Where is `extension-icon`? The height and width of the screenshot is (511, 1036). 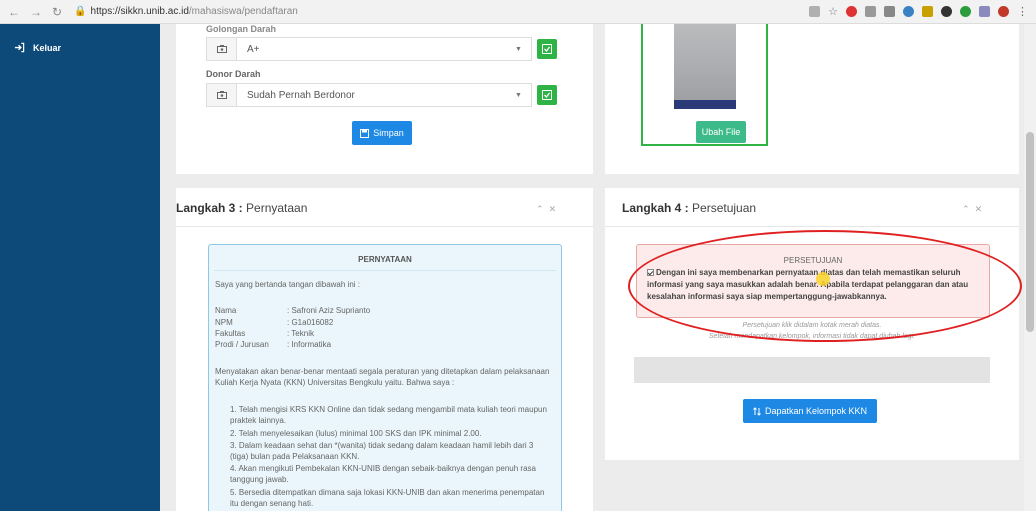
extension-icon is located at coordinates (889, 11).